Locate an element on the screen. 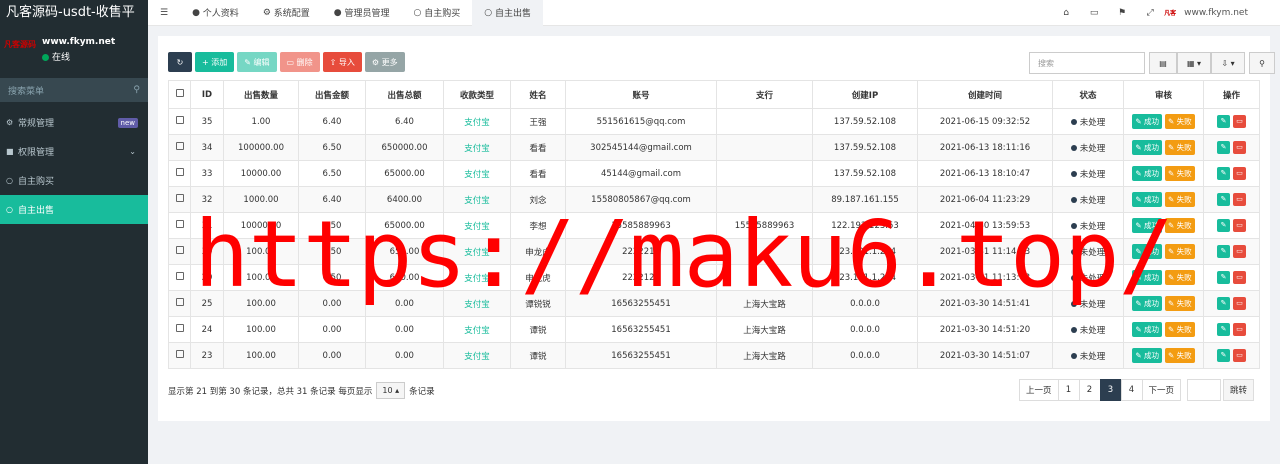  navbar-site: www.fkym.net is located at coordinates (1216, 13).